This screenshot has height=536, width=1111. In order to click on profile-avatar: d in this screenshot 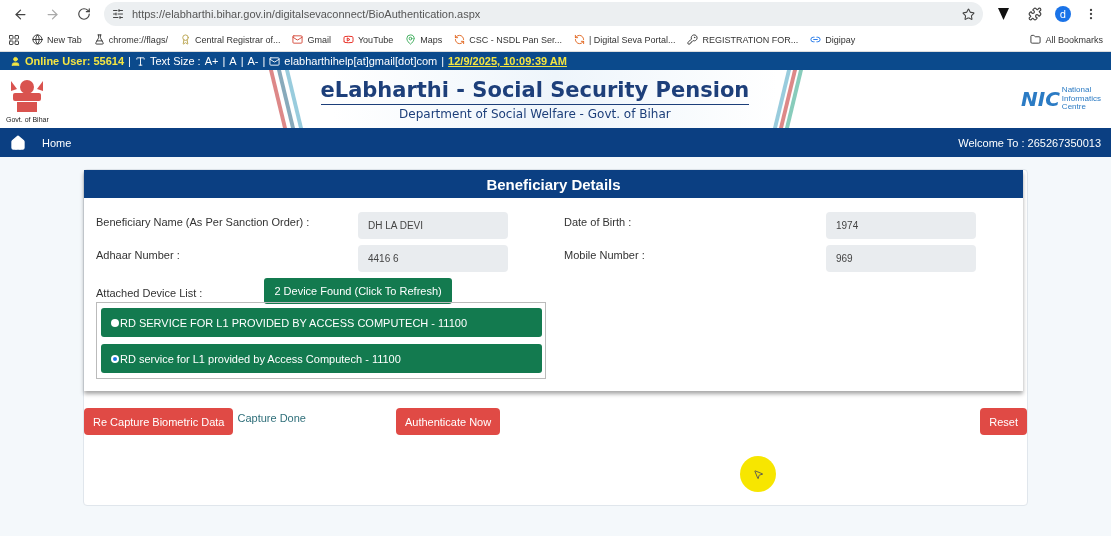, I will do `click(1063, 14)`.